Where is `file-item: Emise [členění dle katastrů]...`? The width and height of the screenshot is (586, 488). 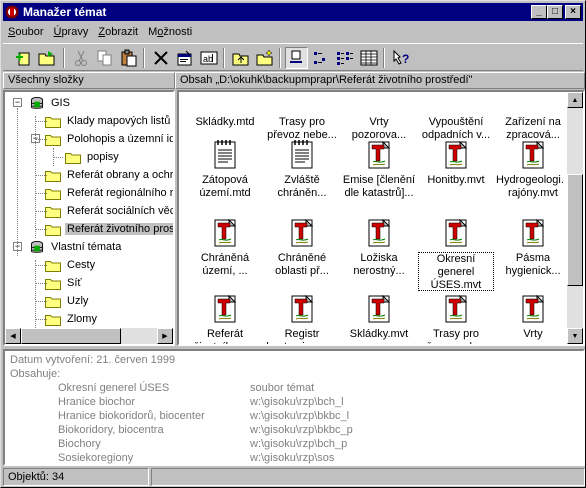 file-item: Emise [členění dle katastrů]... is located at coordinates (379, 169).